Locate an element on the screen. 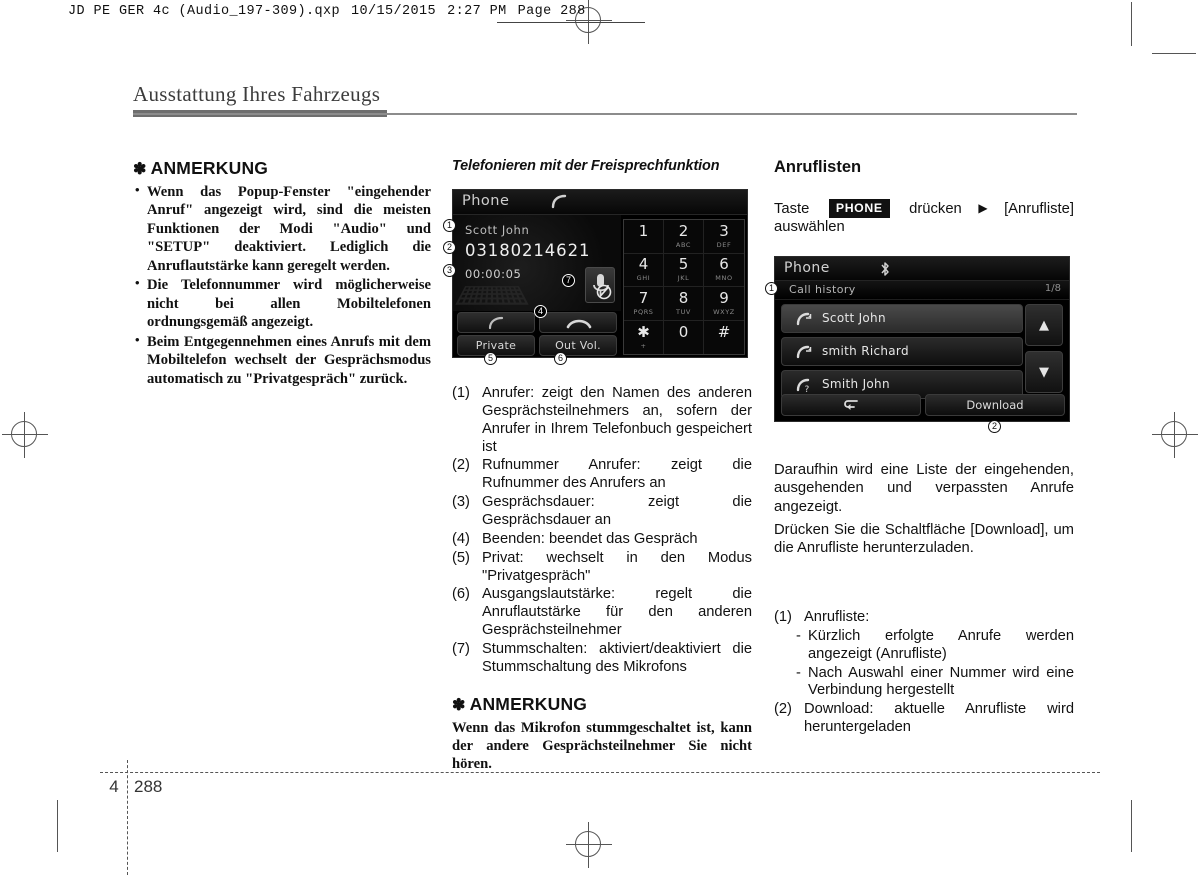  keypad-key-5: 5 JKL is located at coordinates (684, 270).